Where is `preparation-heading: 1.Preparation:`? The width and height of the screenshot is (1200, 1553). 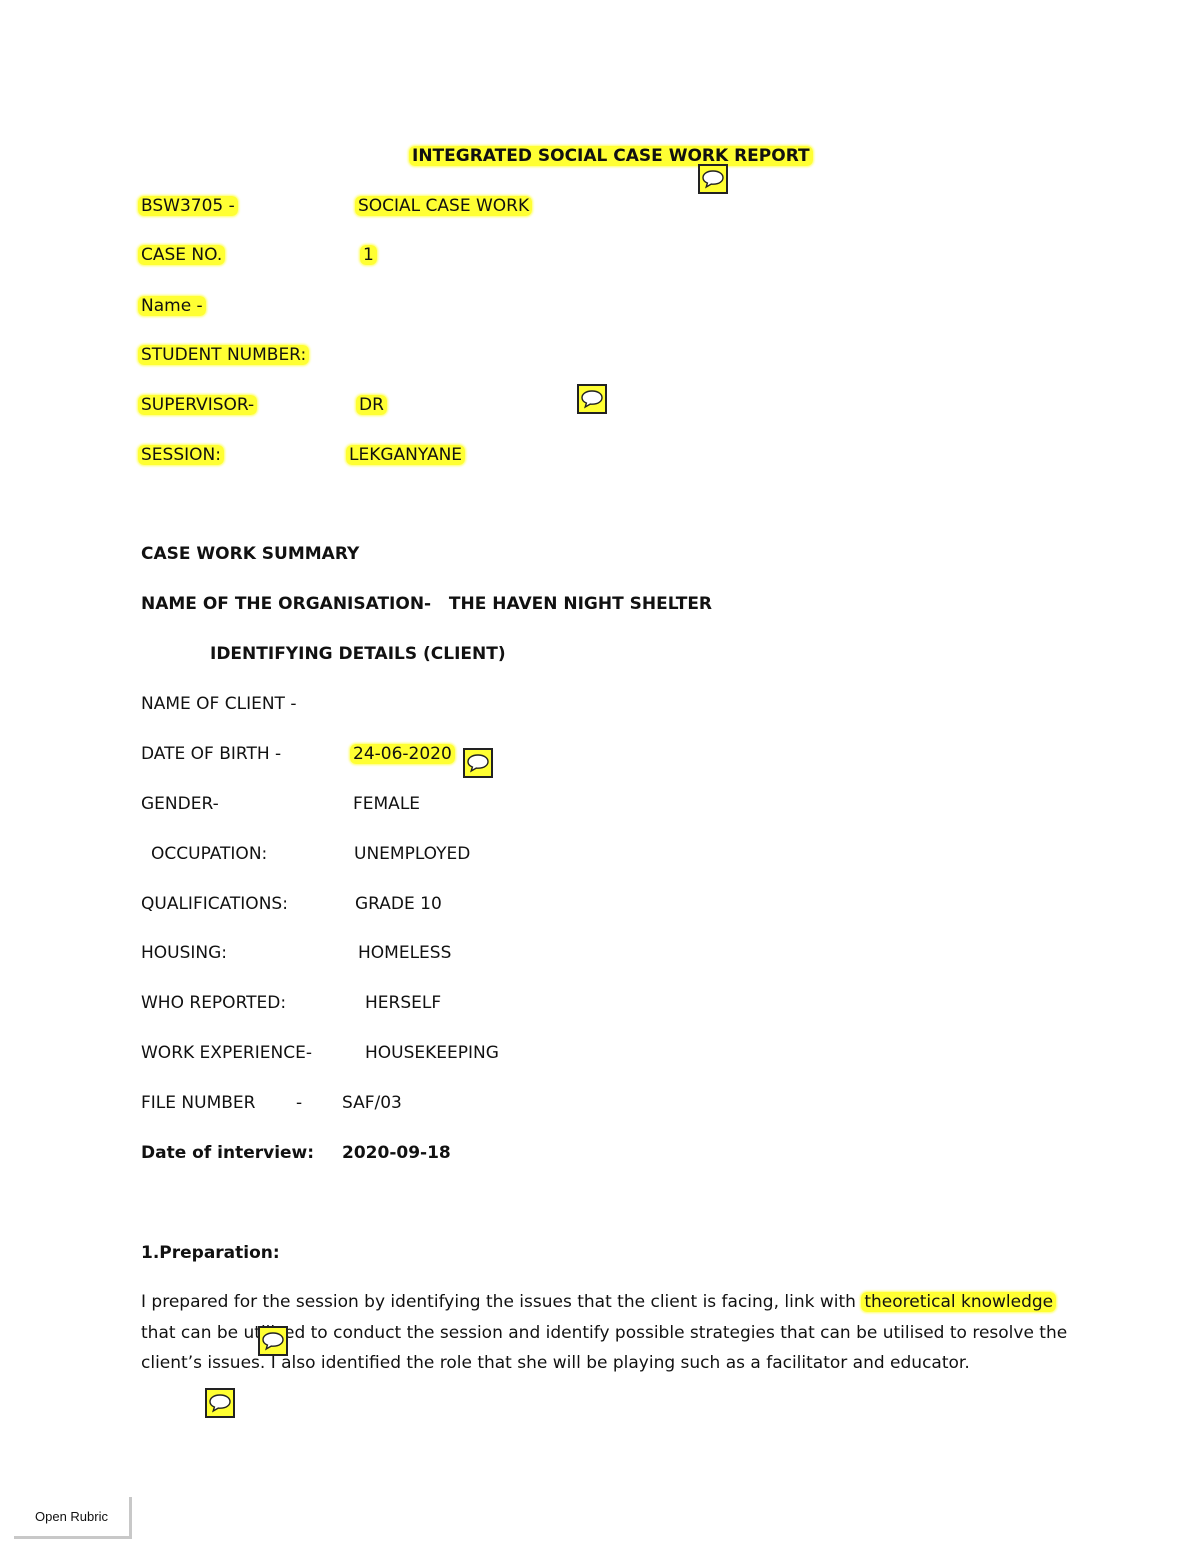
preparation-heading: 1.Preparation: is located at coordinates (210, 1253).